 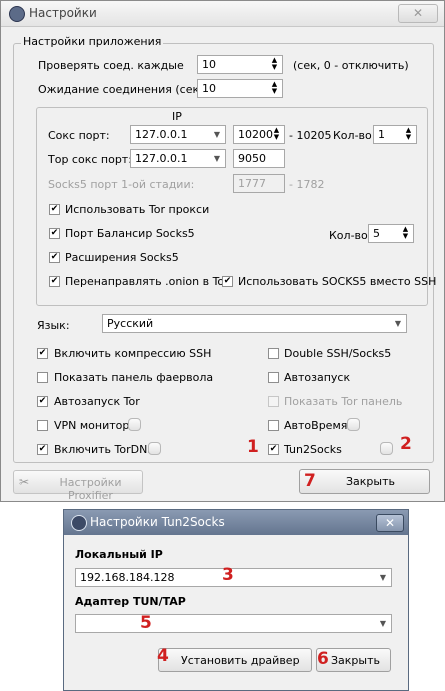 I want to click on local-ip-label: Локальный IP, so click(x=119, y=554).